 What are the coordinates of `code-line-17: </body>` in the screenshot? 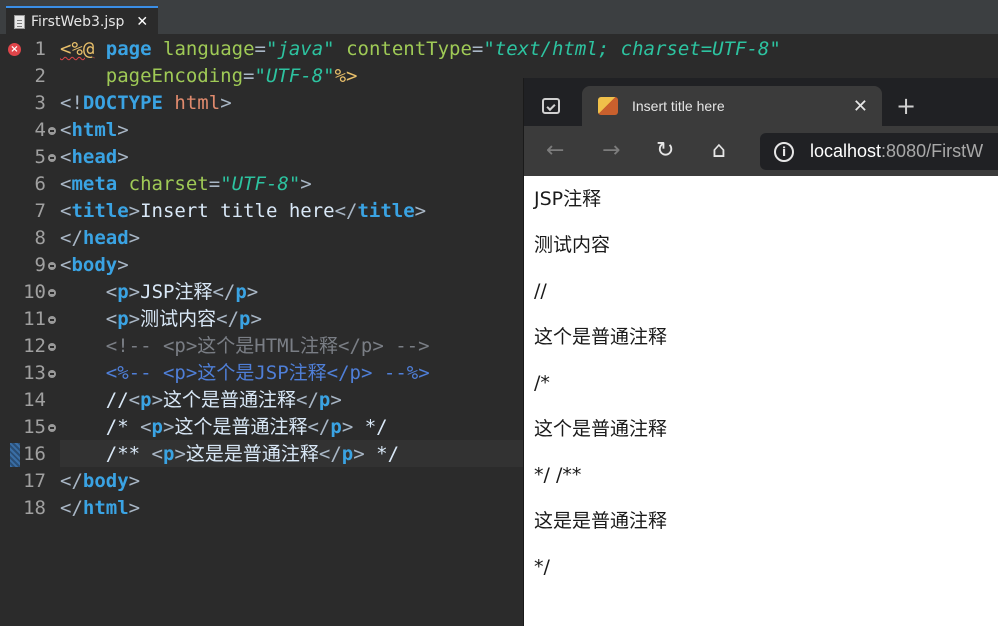 It's located at (100, 481).